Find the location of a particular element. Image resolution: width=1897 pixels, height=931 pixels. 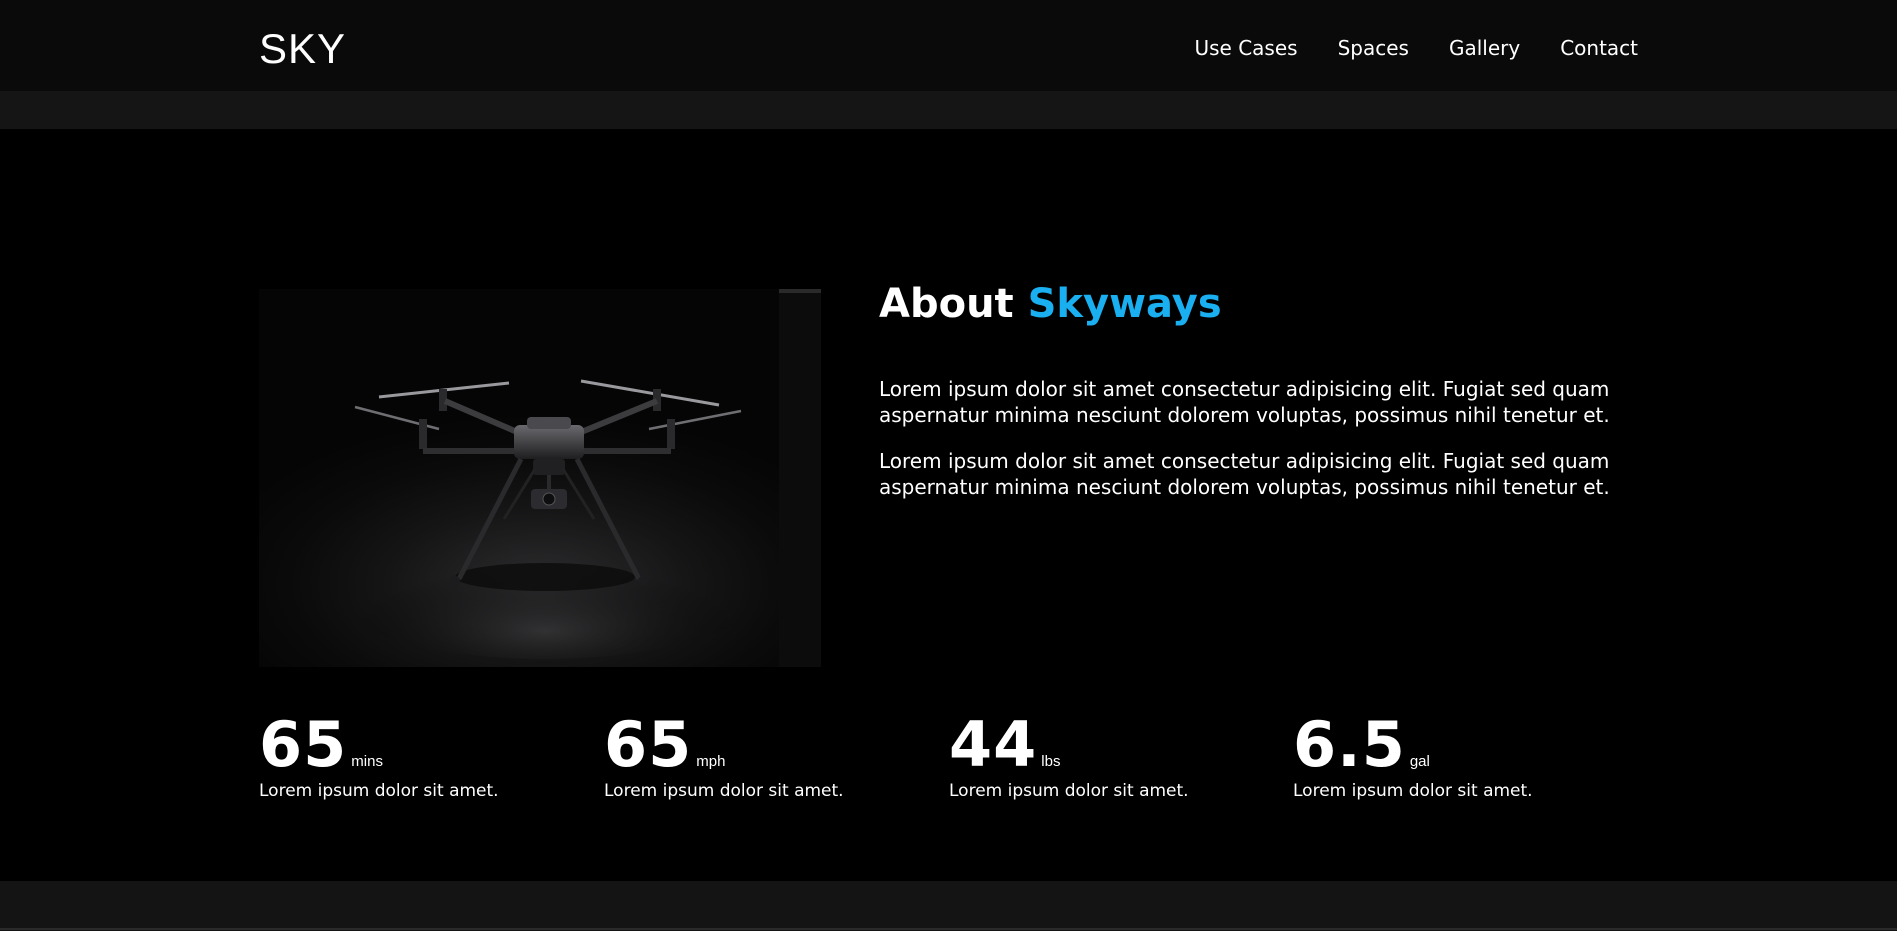

stat-unit: mins is located at coordinates (367, 761).